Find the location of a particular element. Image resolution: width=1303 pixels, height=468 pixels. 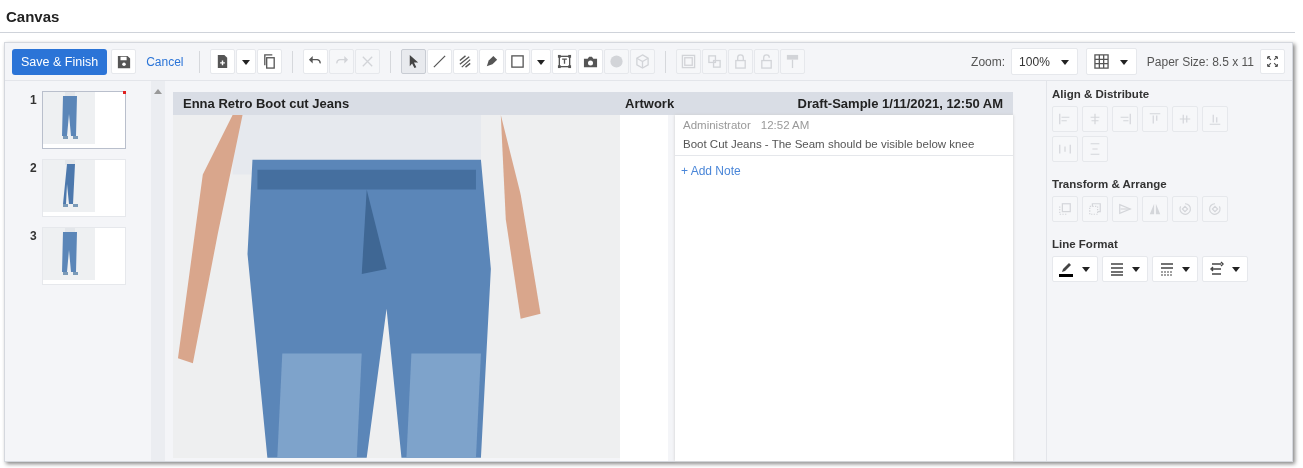

note-text: Boot Cut Jeans - The Seam should be visible below knee is located at coordinates (829, 144).